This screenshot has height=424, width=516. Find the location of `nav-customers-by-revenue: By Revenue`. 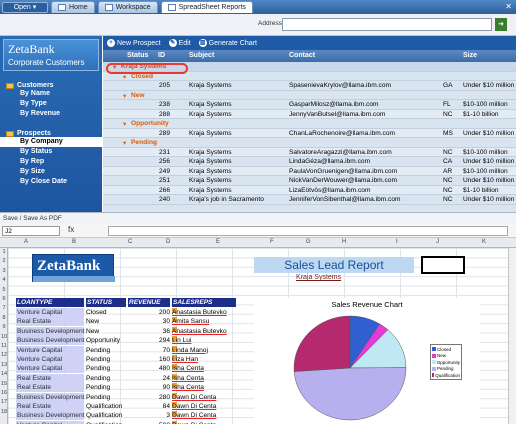

nav-customers-by-revenue: By Revenue is located at coordinates (51, 114).